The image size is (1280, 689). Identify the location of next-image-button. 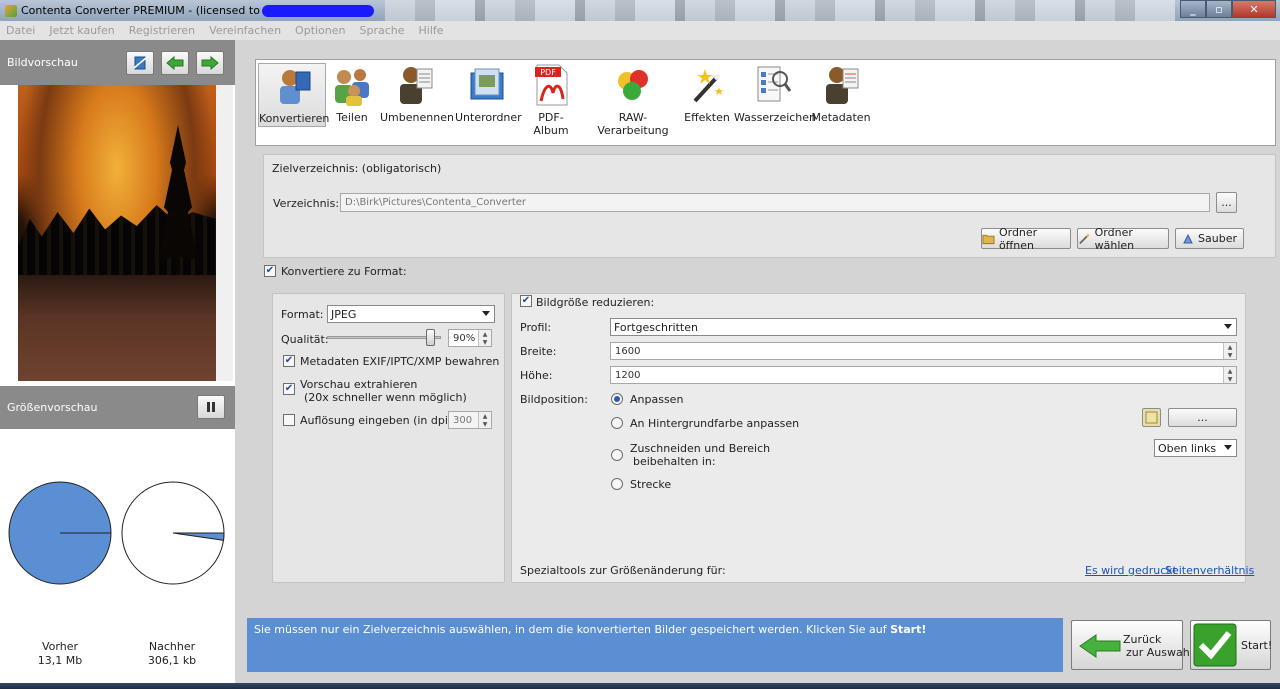
(210, 63).